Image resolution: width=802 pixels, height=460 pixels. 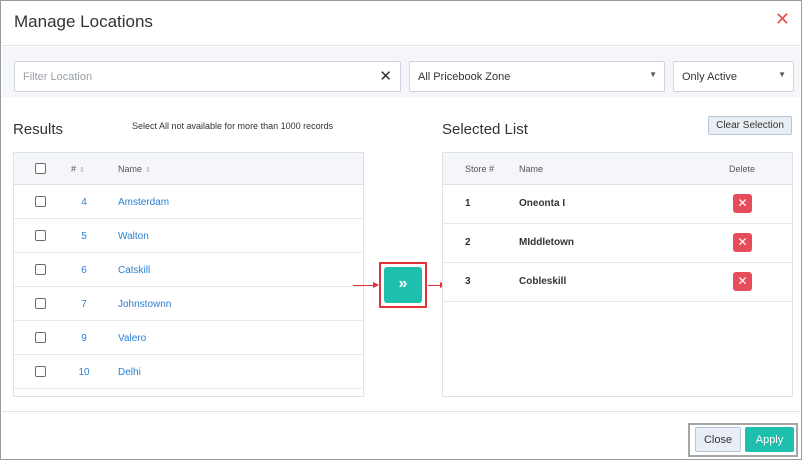 What do you see at coordinates (188, 236) in the screenshot?
I see `results-row: 5 Walton` at bounding box center [188, 236].